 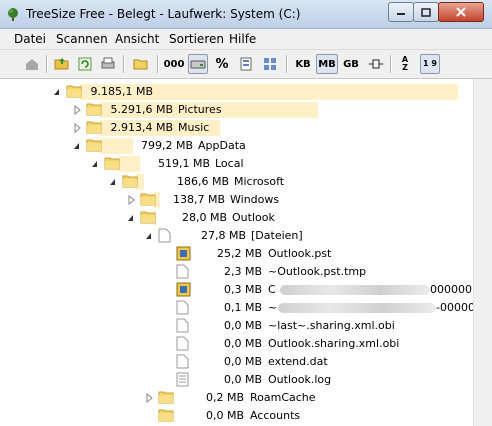 I want to click on grid-icon, so click(x=270, y=64).